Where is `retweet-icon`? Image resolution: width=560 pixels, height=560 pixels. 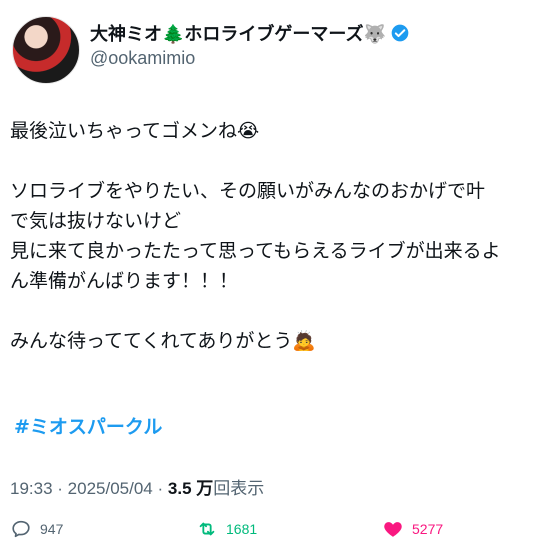 retweet-icon is located at coordinates (207, 529).